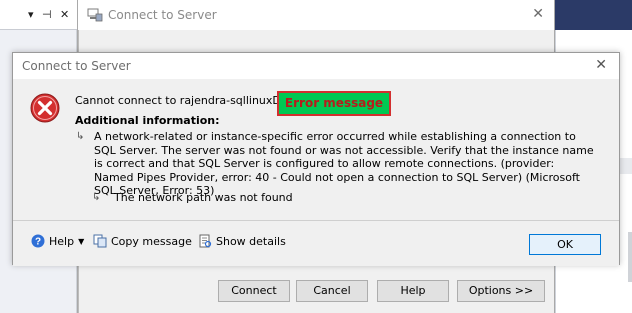  Describe the element at coordinates (413, 291) in the screenshot. I see `help-button: Help` at that location.